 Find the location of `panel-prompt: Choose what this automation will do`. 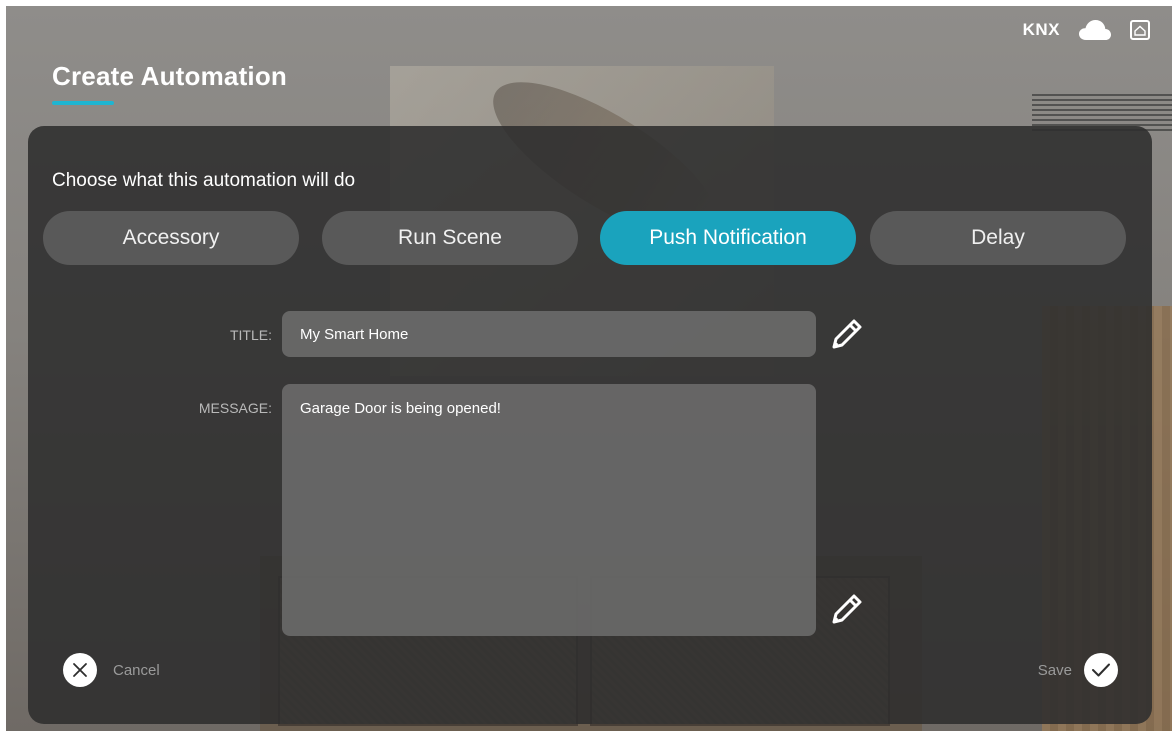

panel-prompt: Choose what this automation will do is located at coordinates (204, 180).